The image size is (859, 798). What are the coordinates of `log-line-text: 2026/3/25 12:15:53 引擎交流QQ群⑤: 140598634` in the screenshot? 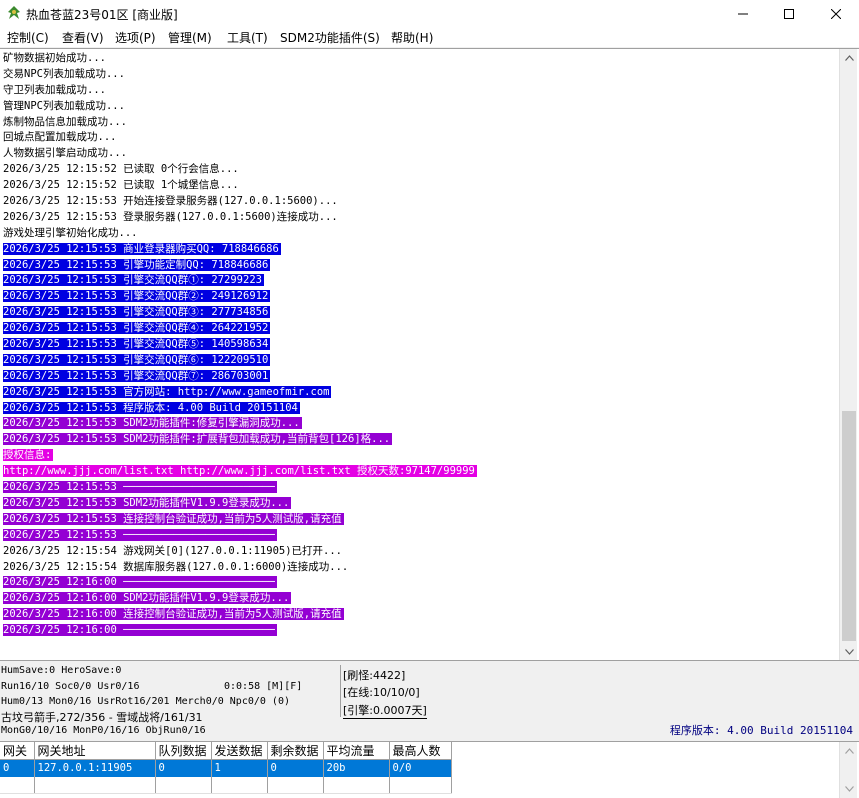 It's located at (137, 344).